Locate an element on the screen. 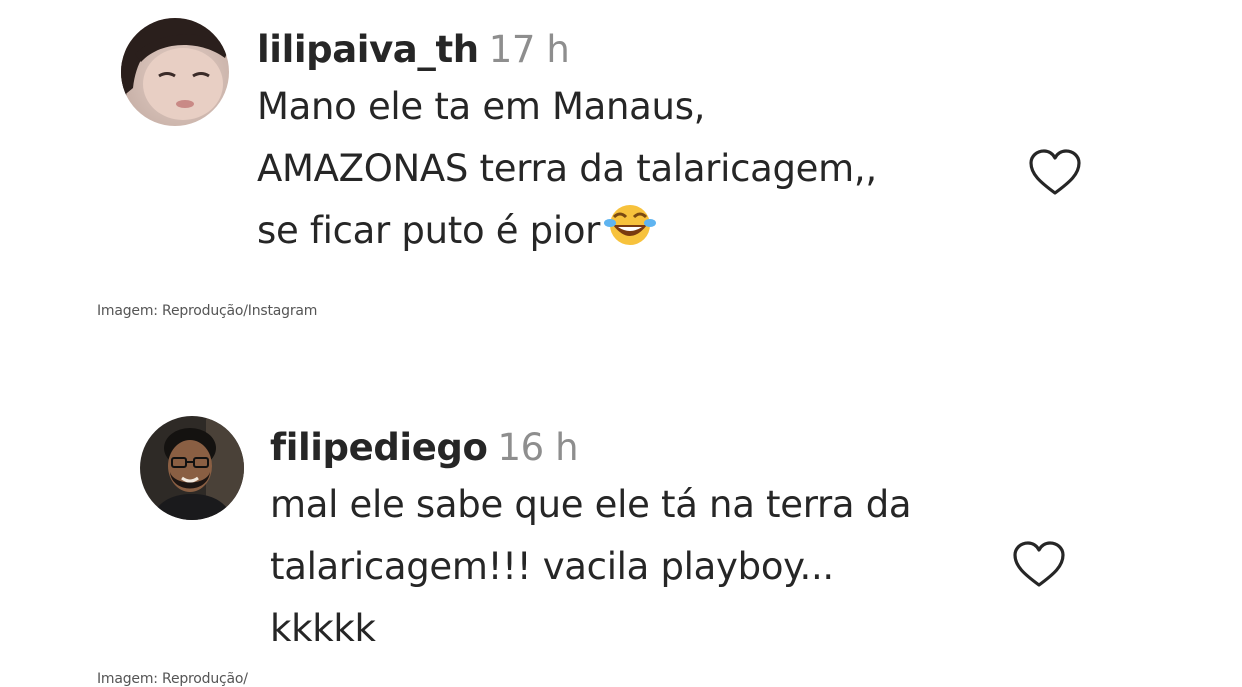 The height and width of the screenshot is (687, 1242). comment-text-line: kkkkk is located at coordinates (323, 628).